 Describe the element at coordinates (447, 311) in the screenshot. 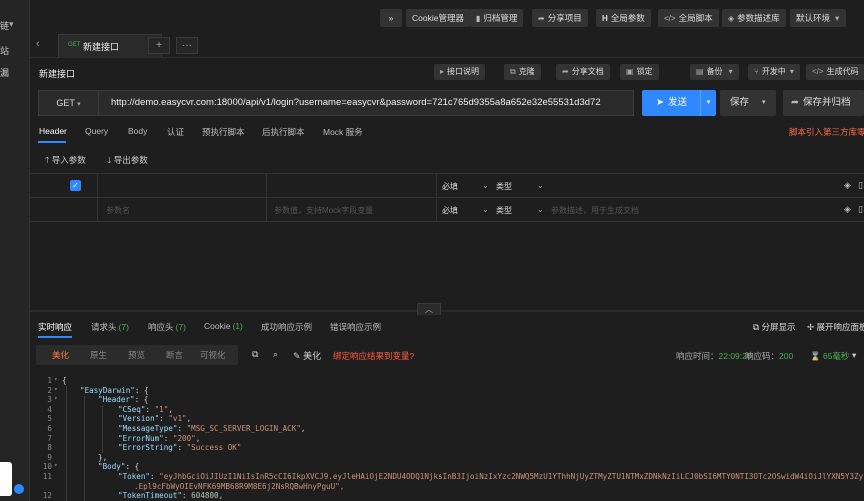

I see `panel-splitter` at that location.